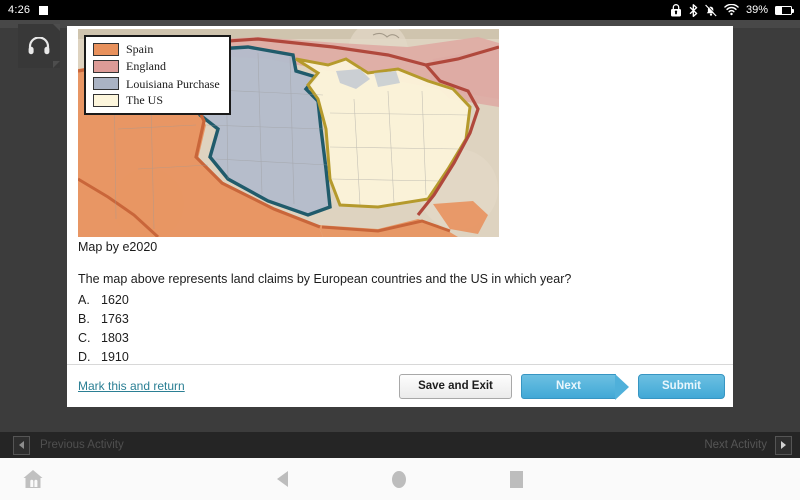 This screenshot has width=800, height=500. What do you see at coordinates (735, 445) in the screenshot?
I see `next-activity-label: Next Activity` at bounding box center [735, 445].